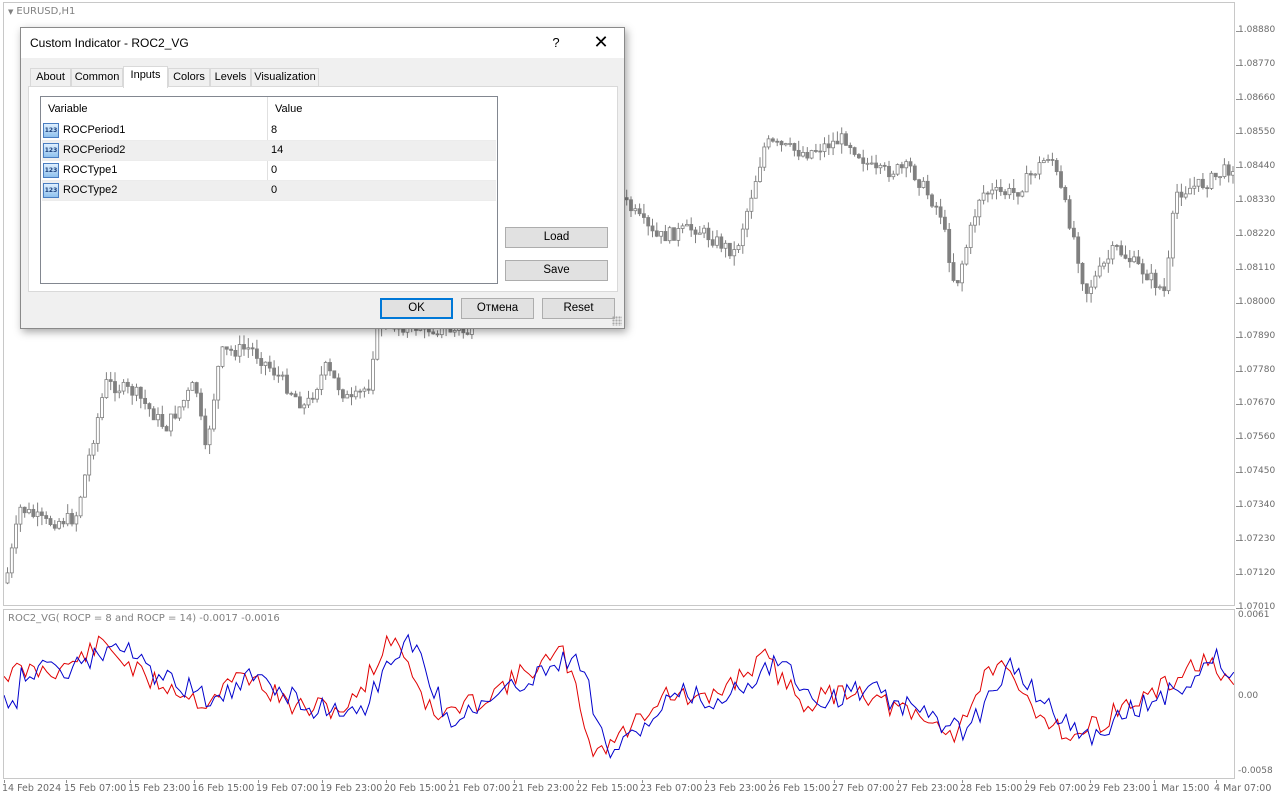 The image size is (1280, 800). Describe the element at coordinates (269, 151) in the screenshot. I see `table-row: 123 ROCPeriod2 14` at that location.